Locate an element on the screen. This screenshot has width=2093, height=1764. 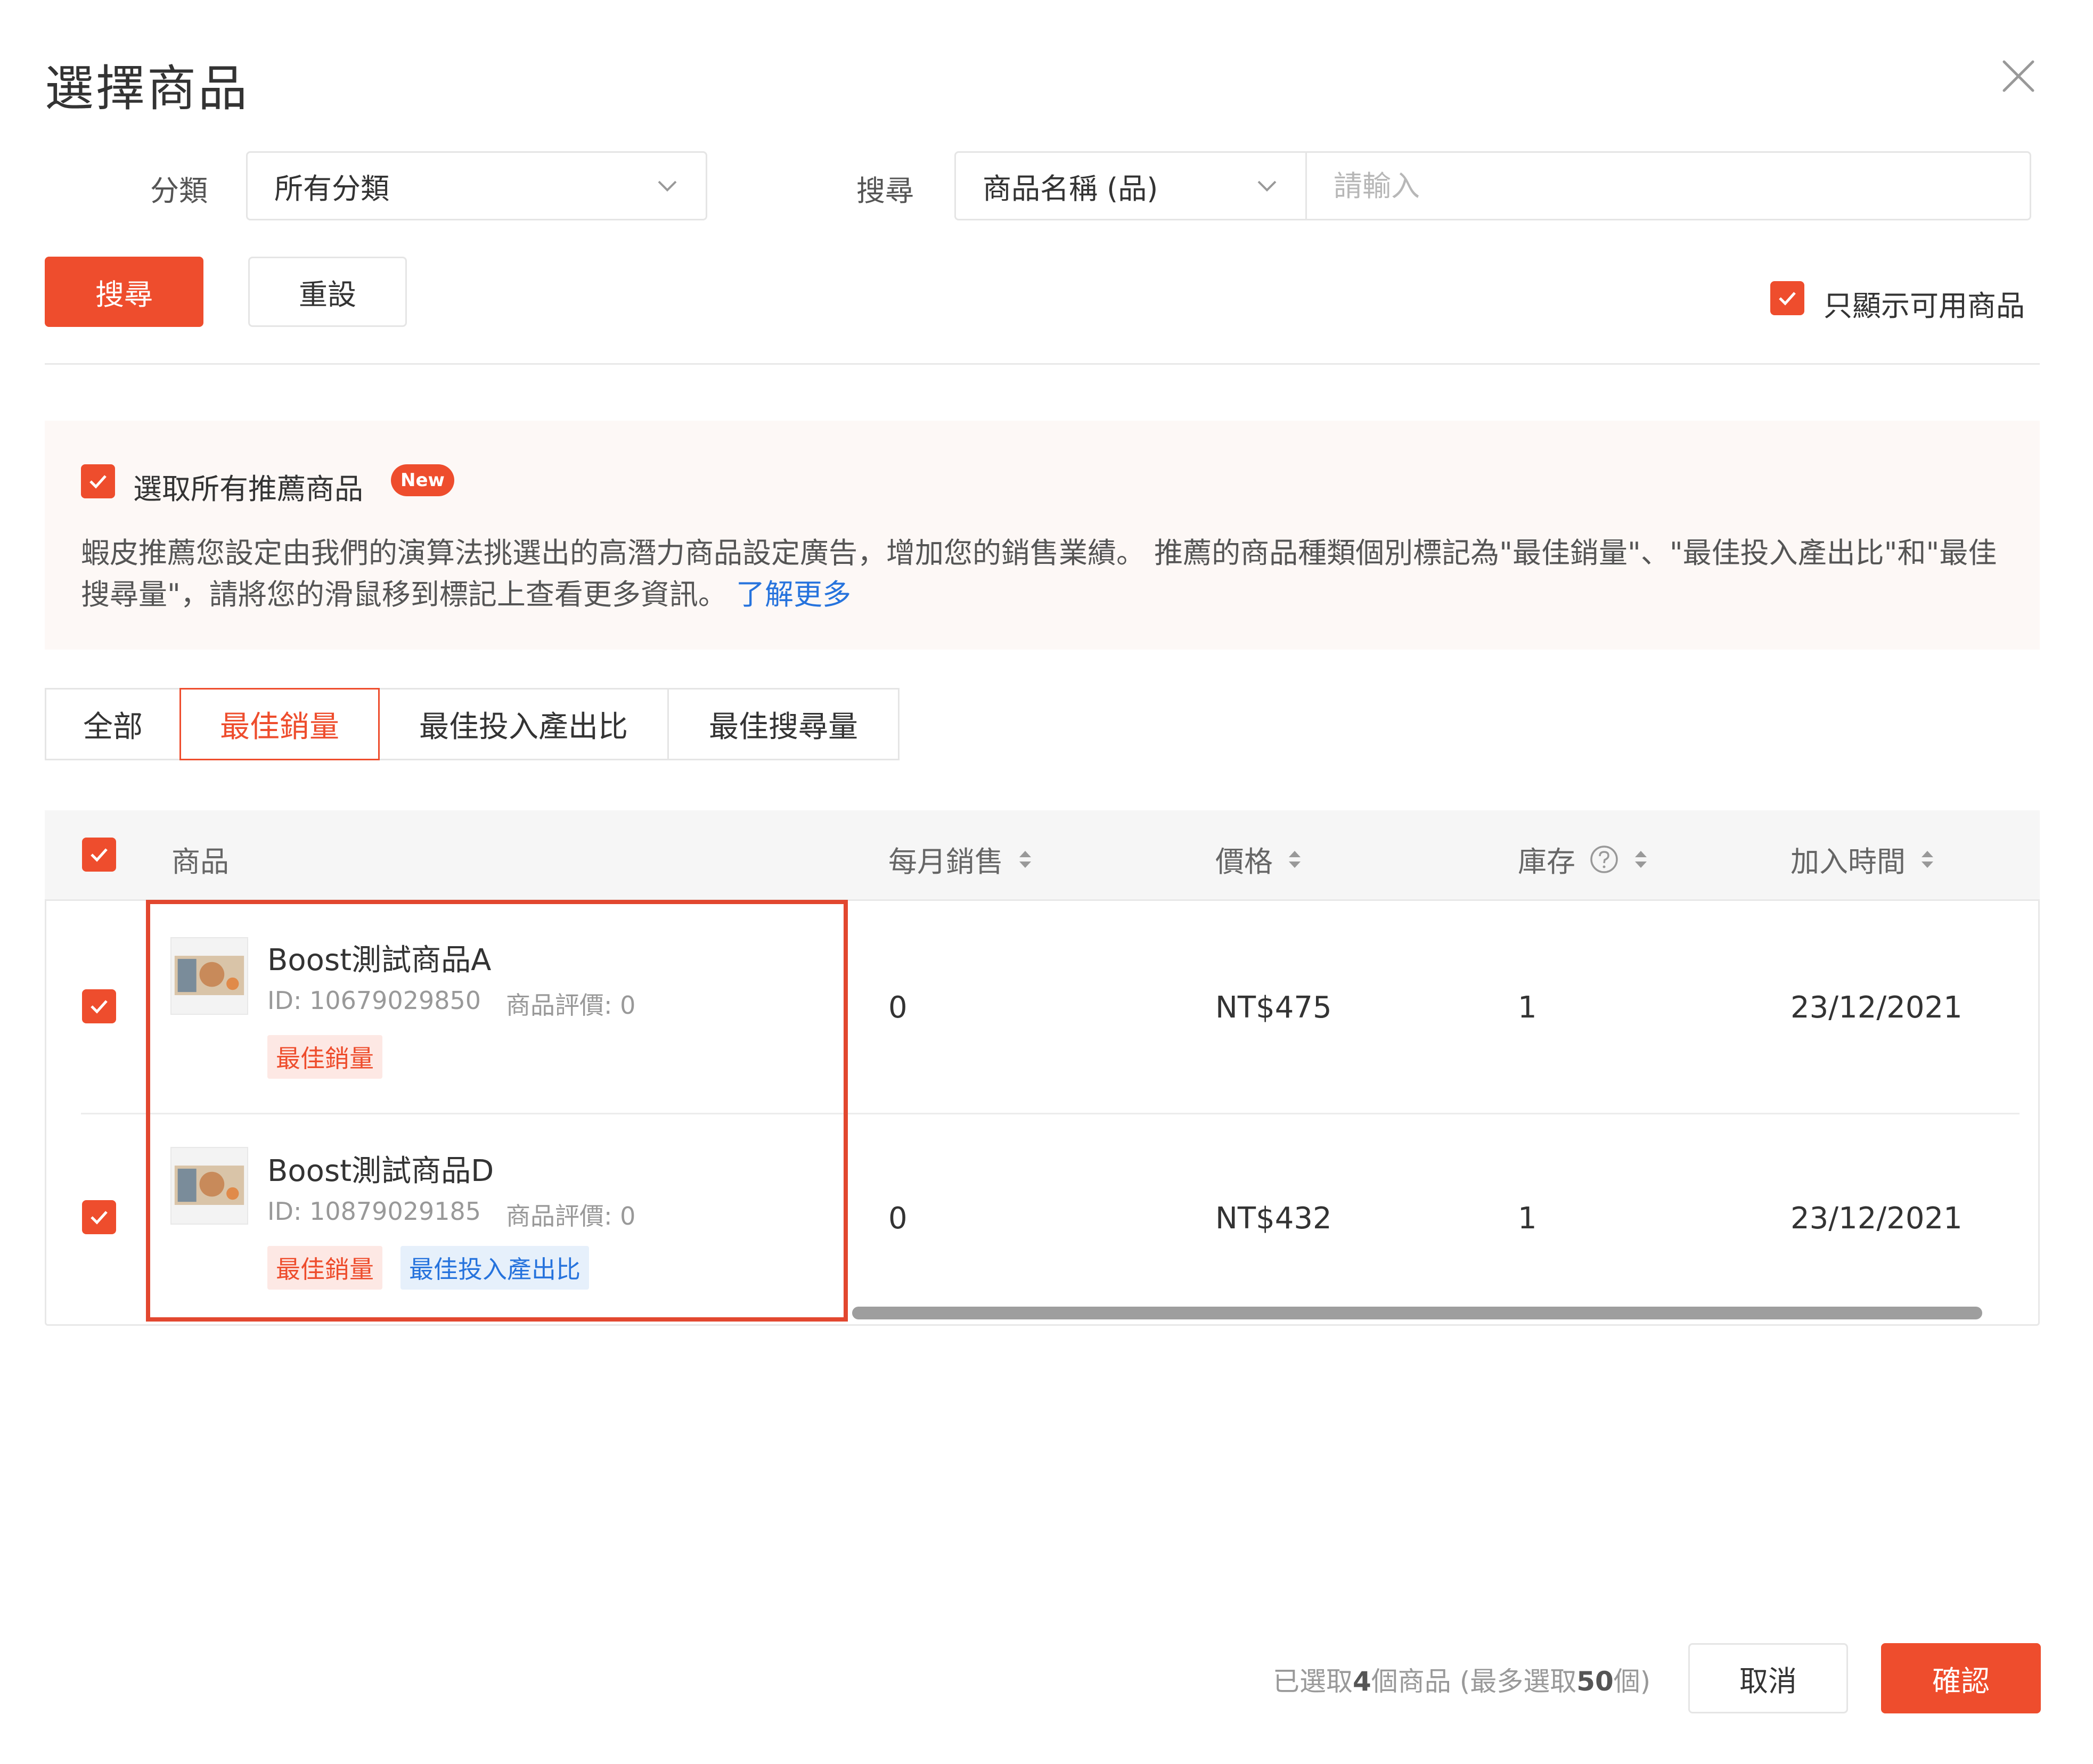
selection-status-prefix: 已選取 is located at coordinates (1313, 1681).